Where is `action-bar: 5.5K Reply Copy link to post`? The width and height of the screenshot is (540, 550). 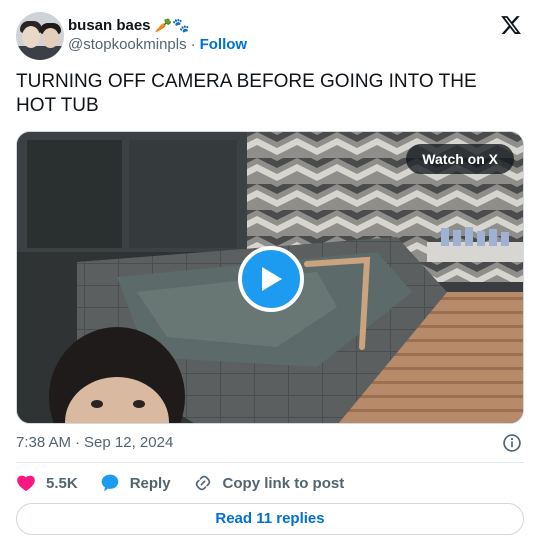
action-bar: 5.5K Reply Copy link to post is located at coordinates (191, 483).